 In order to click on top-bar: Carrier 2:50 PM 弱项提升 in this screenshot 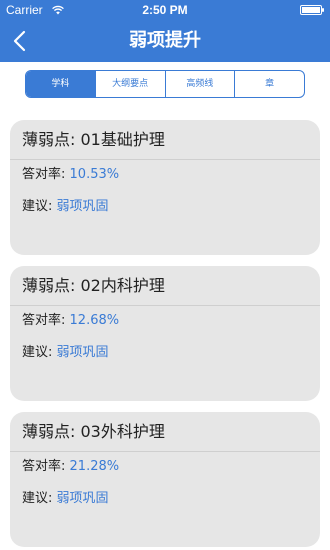, I will do `click(165, 31)`.